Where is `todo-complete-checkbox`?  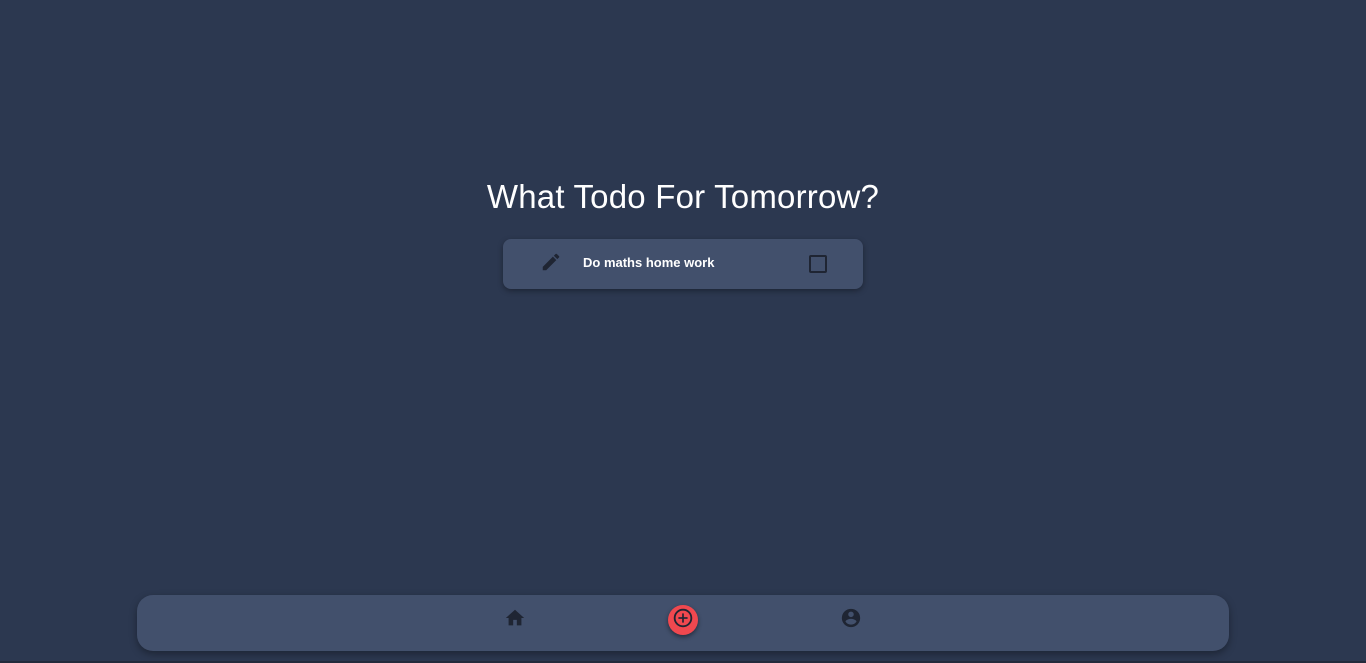
todo-complete-checkbox is located at coordinates (818, 264).